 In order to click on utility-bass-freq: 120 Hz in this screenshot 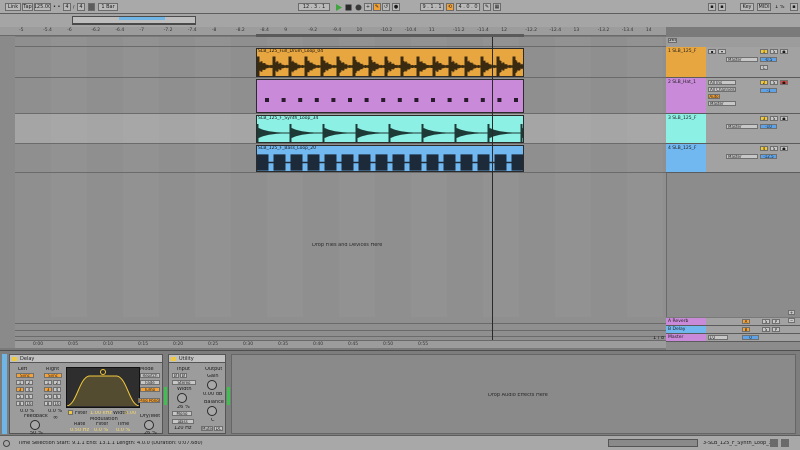, I will do `click(183, 428)`.